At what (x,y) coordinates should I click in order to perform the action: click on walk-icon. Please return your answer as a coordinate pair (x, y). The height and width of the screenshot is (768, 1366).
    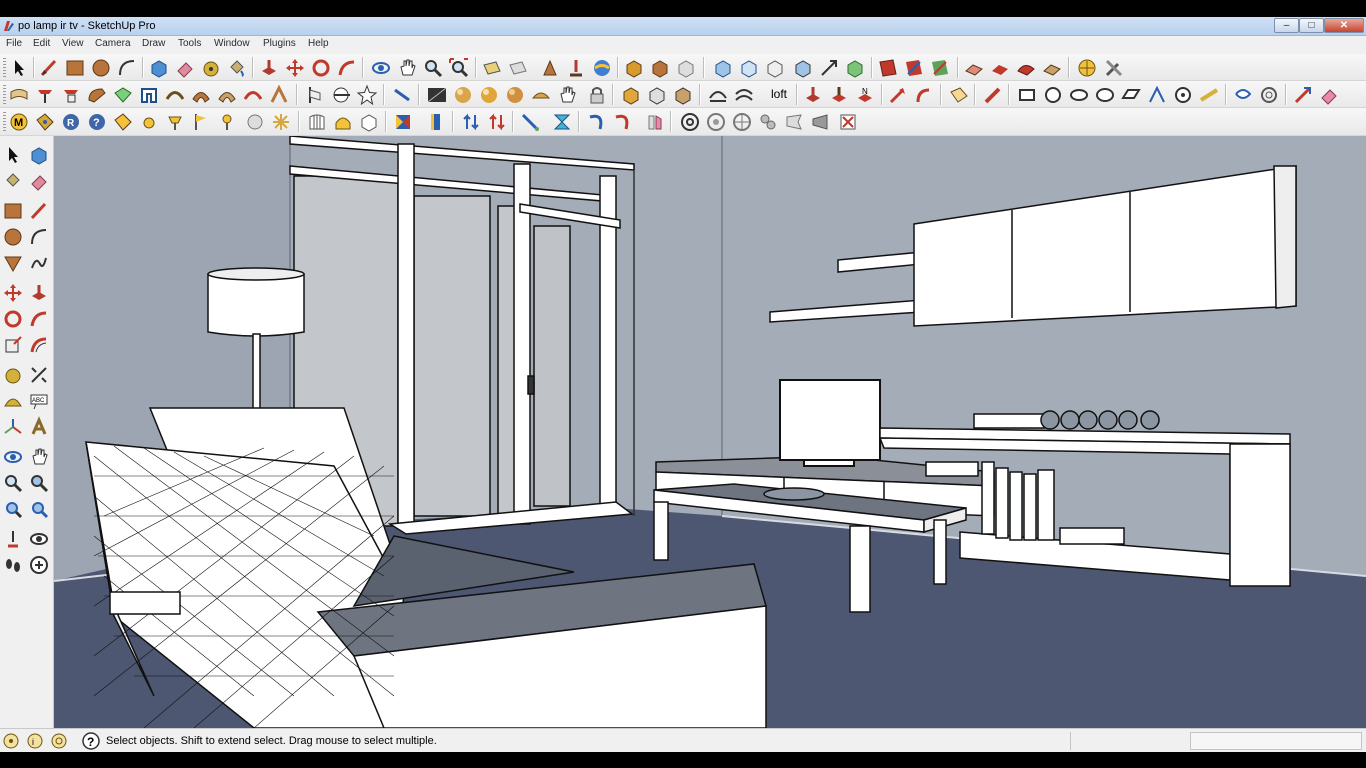
    Looking at the image, I should click on (13, 565).